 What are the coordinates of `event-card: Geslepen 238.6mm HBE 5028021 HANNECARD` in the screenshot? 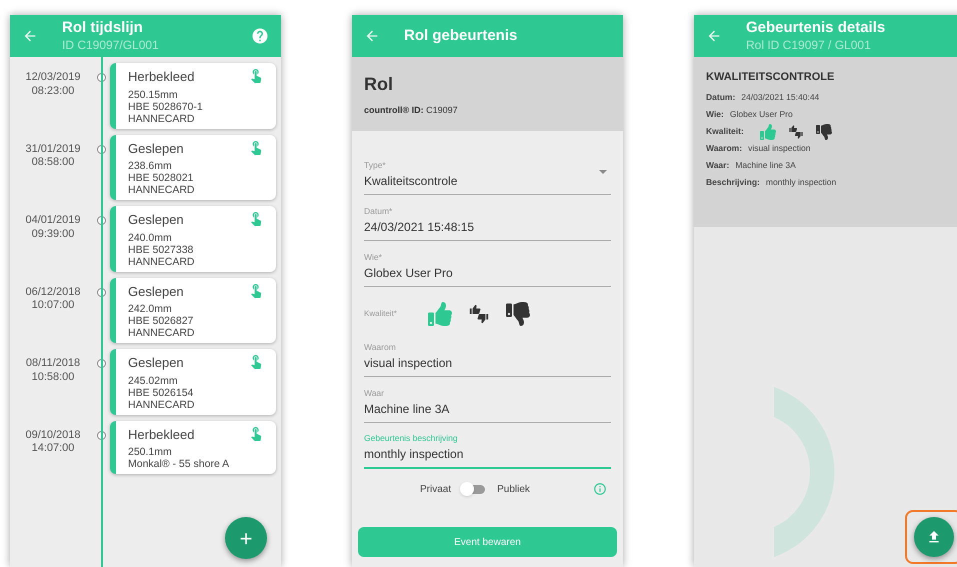 It's located at (193, 167).